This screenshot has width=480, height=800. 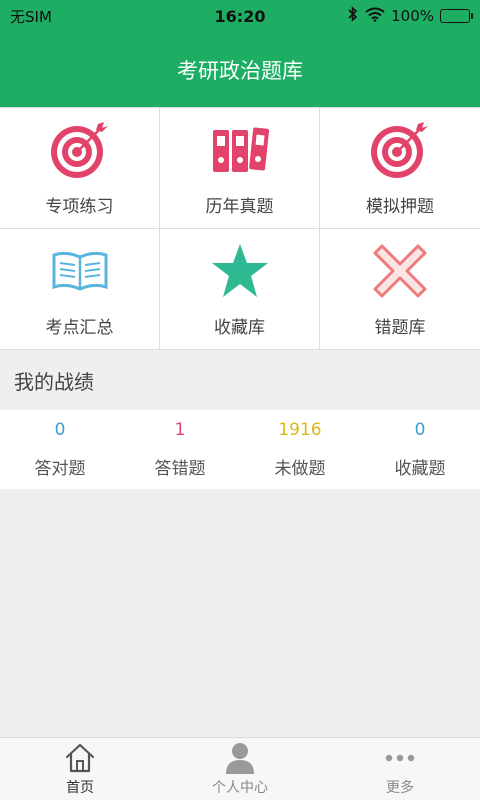 I want to click on record-title: 我的战绩, so click(x=54, y=381).